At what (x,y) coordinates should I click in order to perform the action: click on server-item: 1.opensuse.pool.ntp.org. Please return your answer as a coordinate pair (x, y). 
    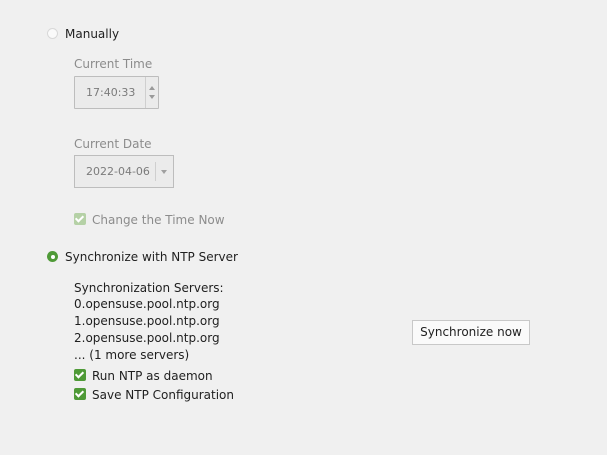
    Looking at the image, I should click on (147, 321).